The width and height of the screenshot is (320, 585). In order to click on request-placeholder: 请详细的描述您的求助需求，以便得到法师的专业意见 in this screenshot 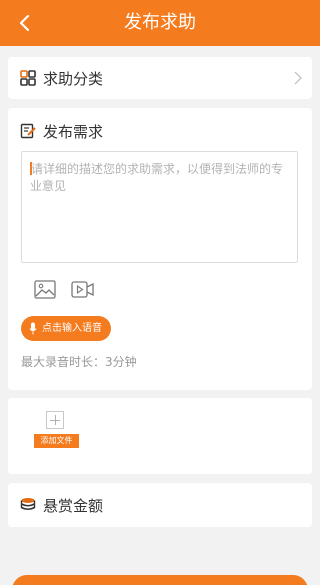, I will do `click(157, 177)`.